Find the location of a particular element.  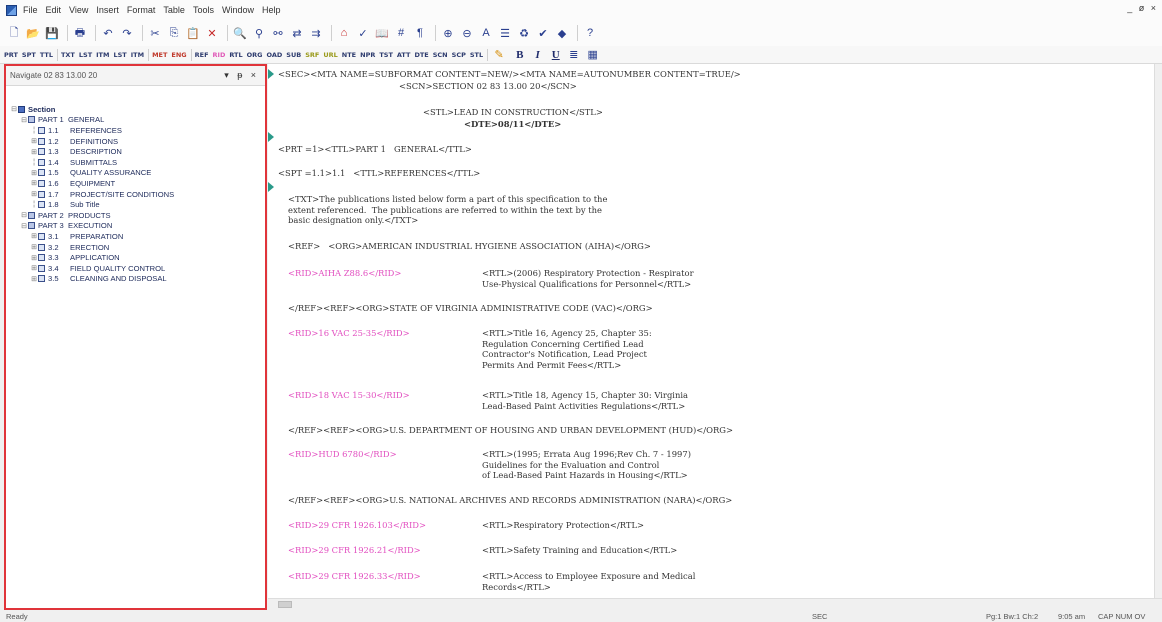

print-icon: 🖶 is located at coordinates (80, 33).